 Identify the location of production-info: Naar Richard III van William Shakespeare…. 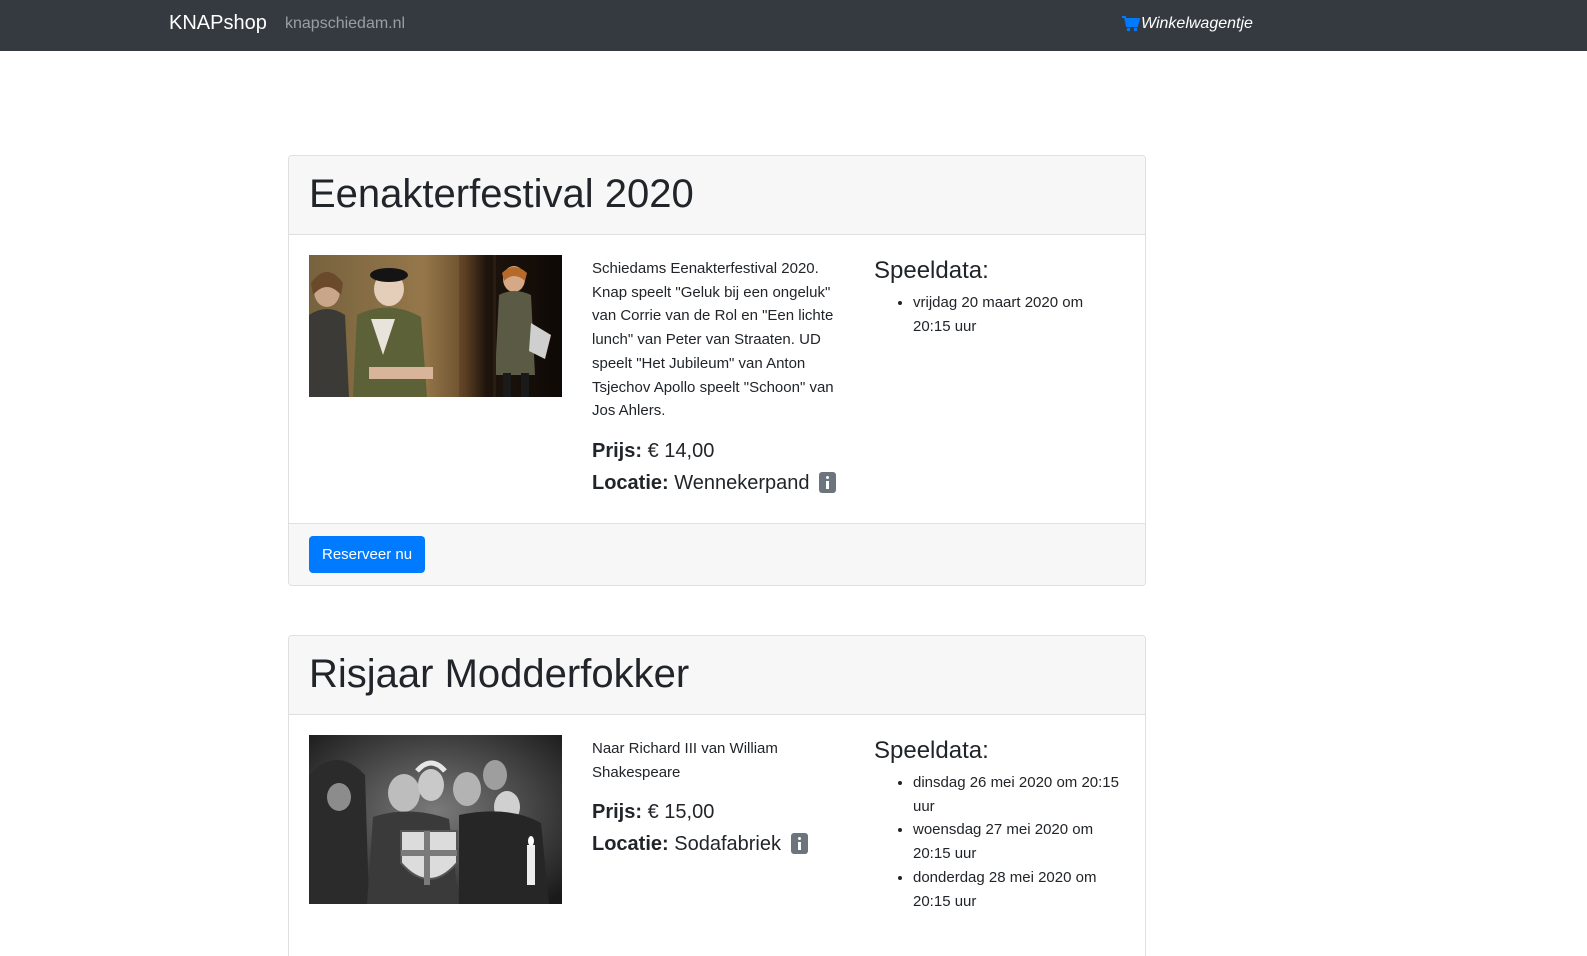
(719, 798).